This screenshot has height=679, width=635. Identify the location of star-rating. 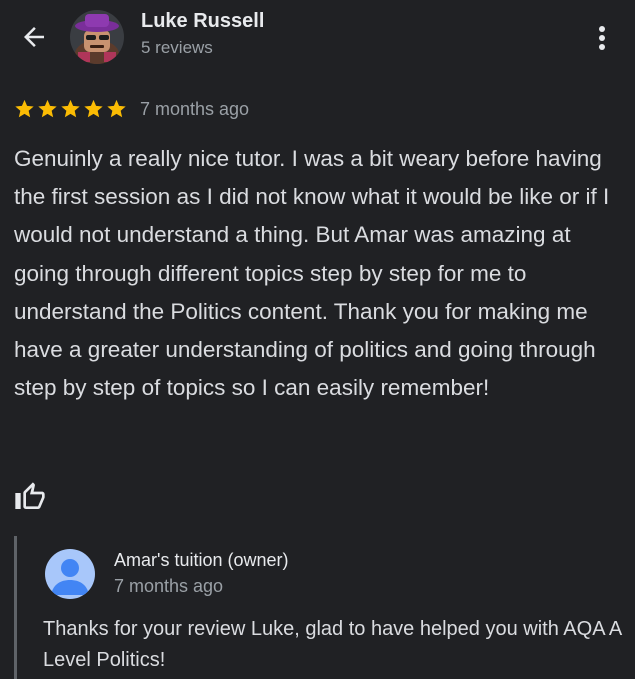
(70, 109).